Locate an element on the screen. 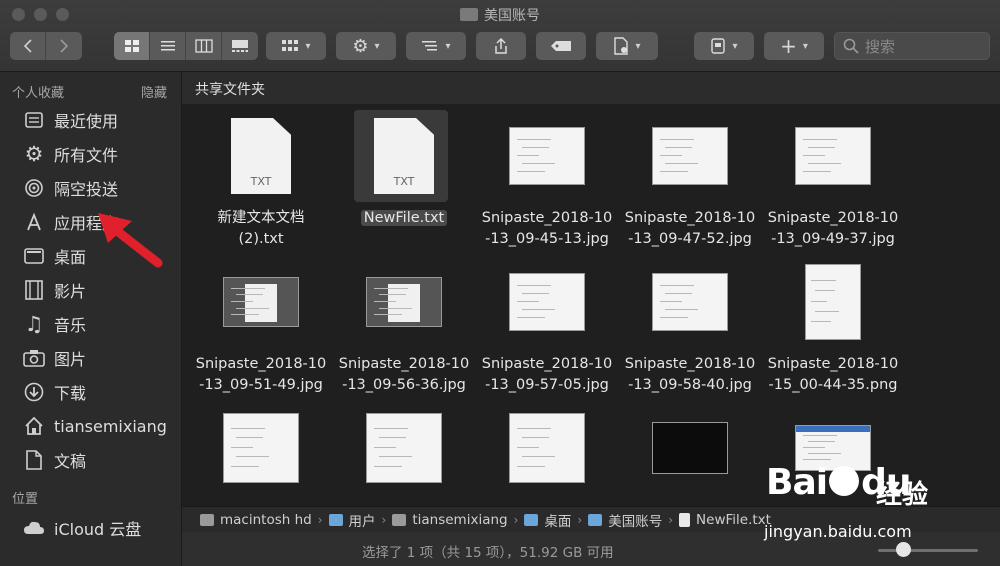 The image size is (1000, 566). forward-button is located at coordinates (64, 46).